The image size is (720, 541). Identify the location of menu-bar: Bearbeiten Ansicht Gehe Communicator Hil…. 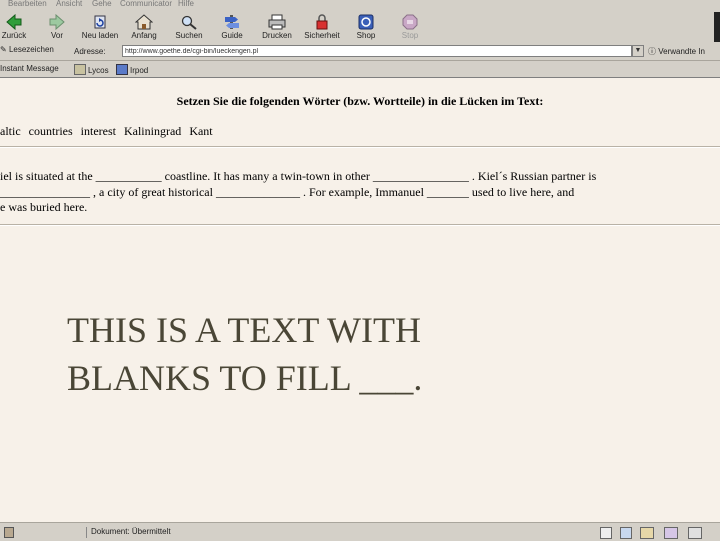
(360, 5).